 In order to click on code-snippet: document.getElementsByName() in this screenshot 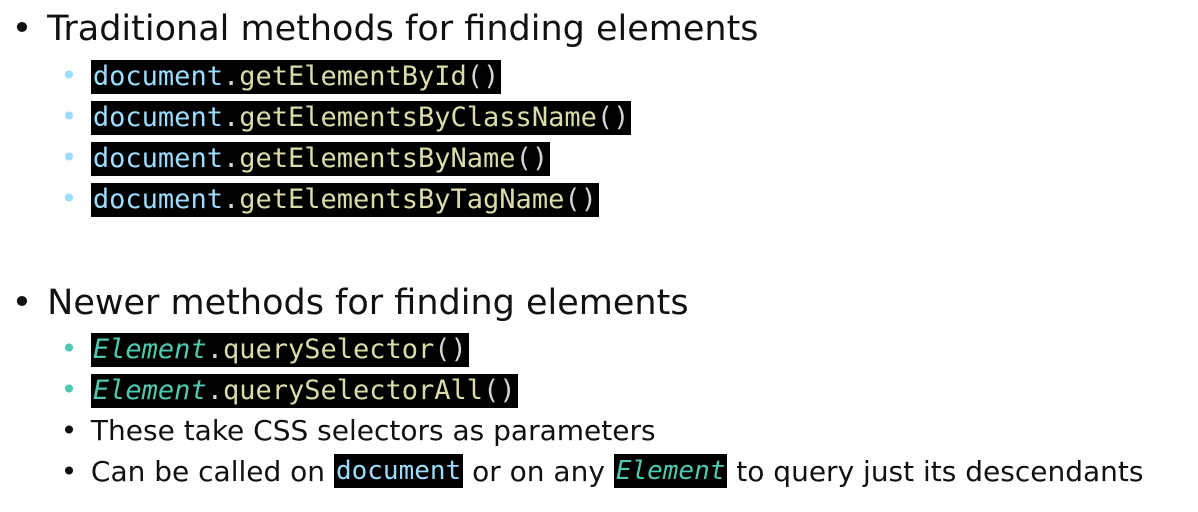, I will do `click(320, 159)`.